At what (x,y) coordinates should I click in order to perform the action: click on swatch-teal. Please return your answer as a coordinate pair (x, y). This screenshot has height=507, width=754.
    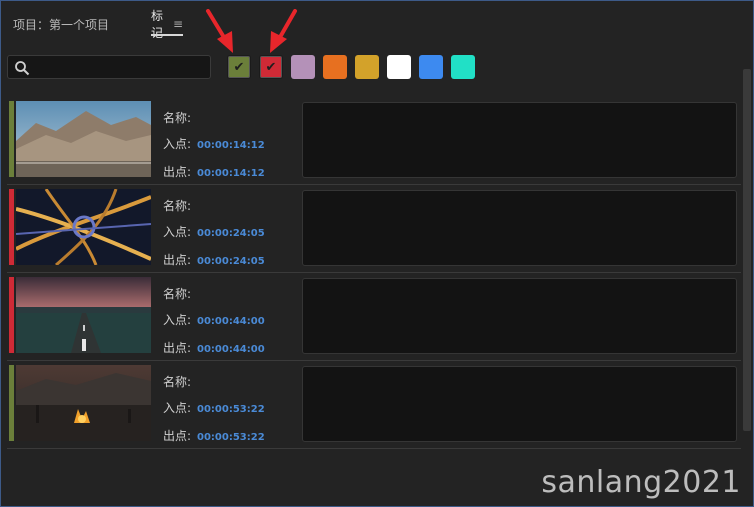
    Looking at the image, I should click on (463, 67).